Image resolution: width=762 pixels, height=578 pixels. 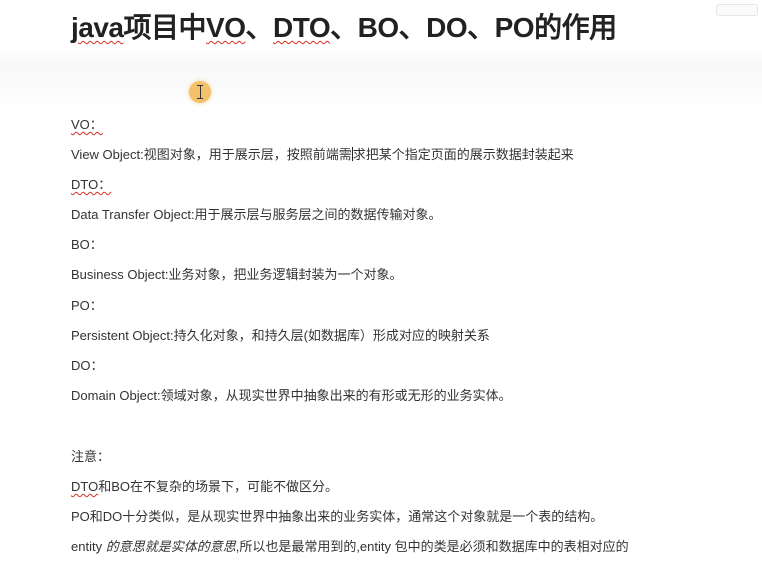 What do you see at coordinates (237, 274) in the screenshot?
I see `bo-description: Business Object:业务对象，把业务逻辑封装为一个对象。` at bounding box center [237, 274].